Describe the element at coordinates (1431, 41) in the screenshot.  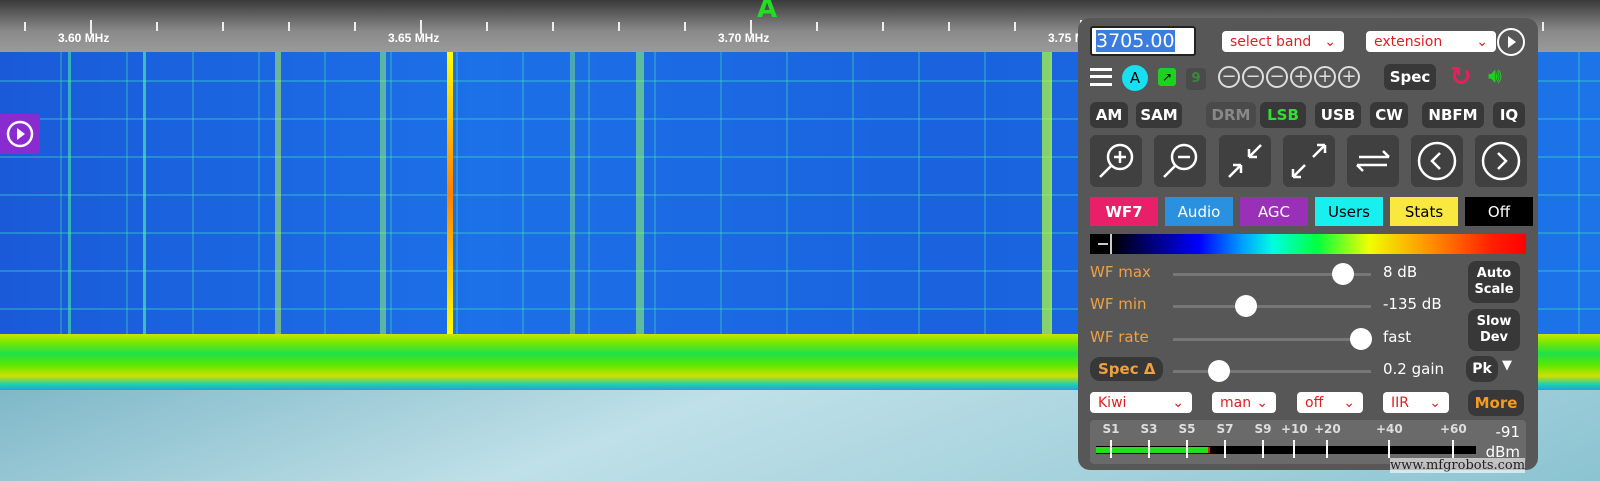
I see `extension-select: extension ⌄` at that location.